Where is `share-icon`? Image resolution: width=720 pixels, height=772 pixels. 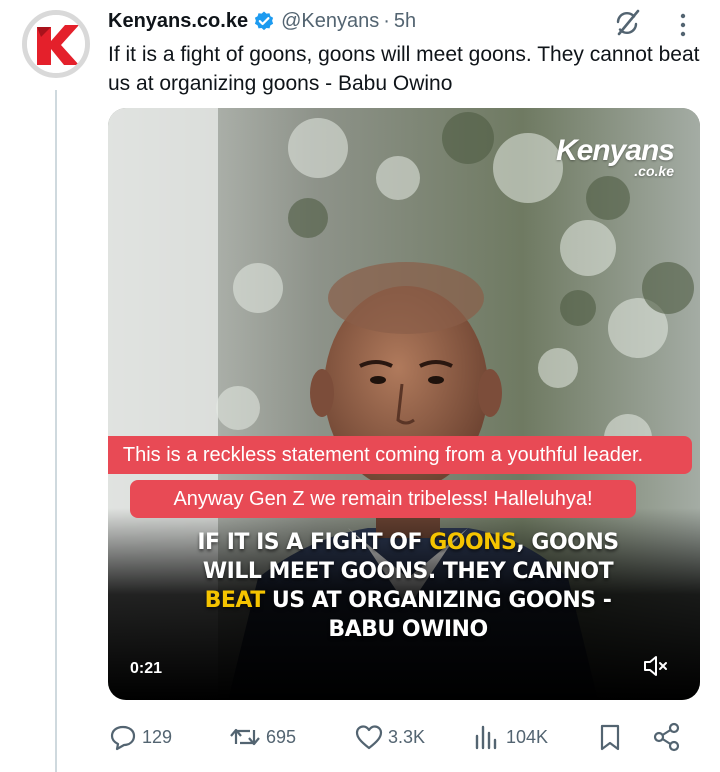 share-icon is located at coordinates (666, 737).